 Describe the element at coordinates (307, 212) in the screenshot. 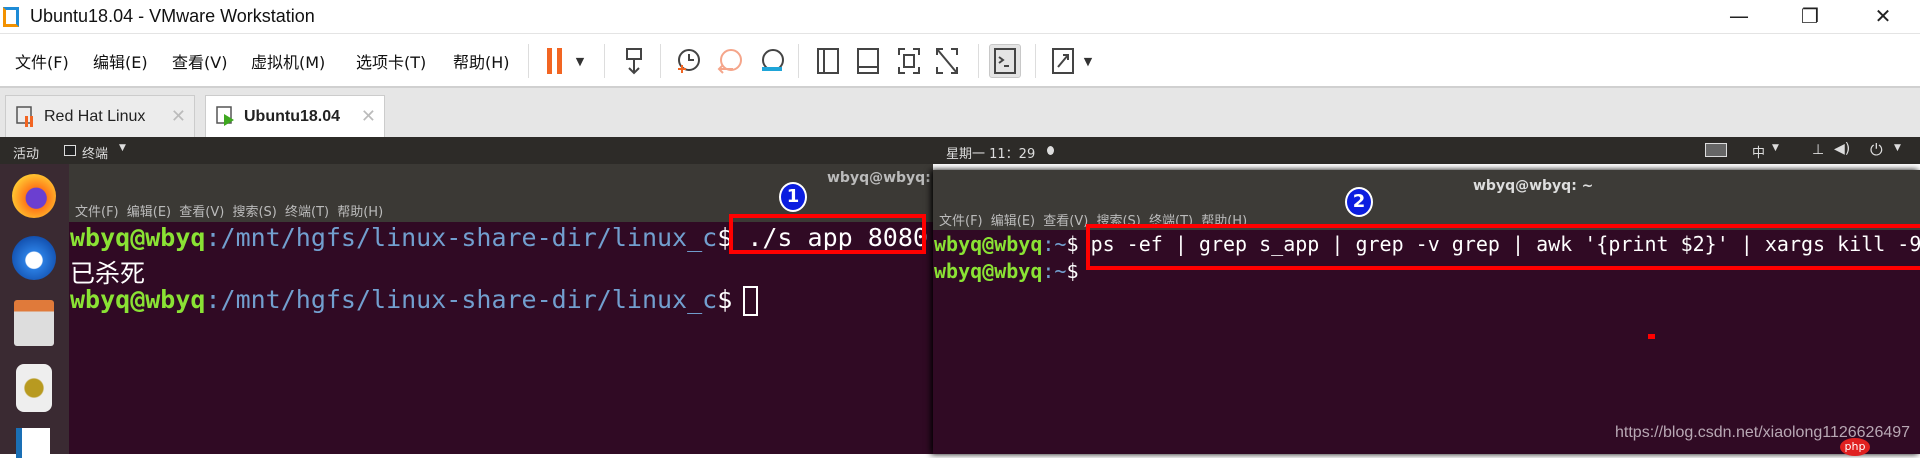

I see `menu-terminal: 终端(T)` at that location.